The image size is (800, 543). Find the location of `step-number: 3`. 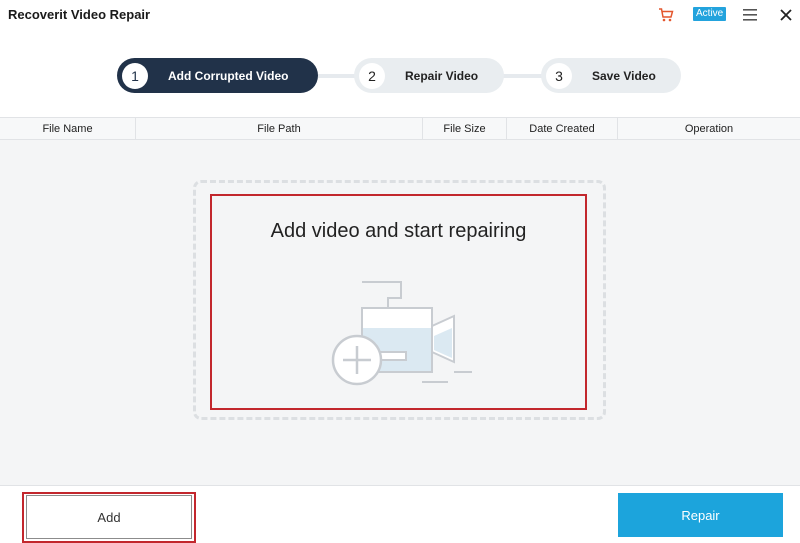

step-number: 3 is located at coordinates (559, 75).